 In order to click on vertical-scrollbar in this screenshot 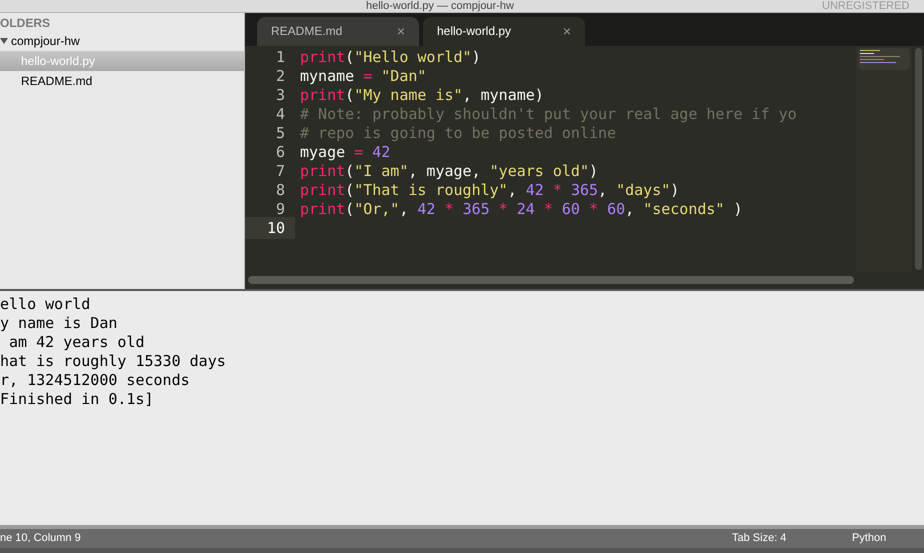, I will do `click(918, 159)`.